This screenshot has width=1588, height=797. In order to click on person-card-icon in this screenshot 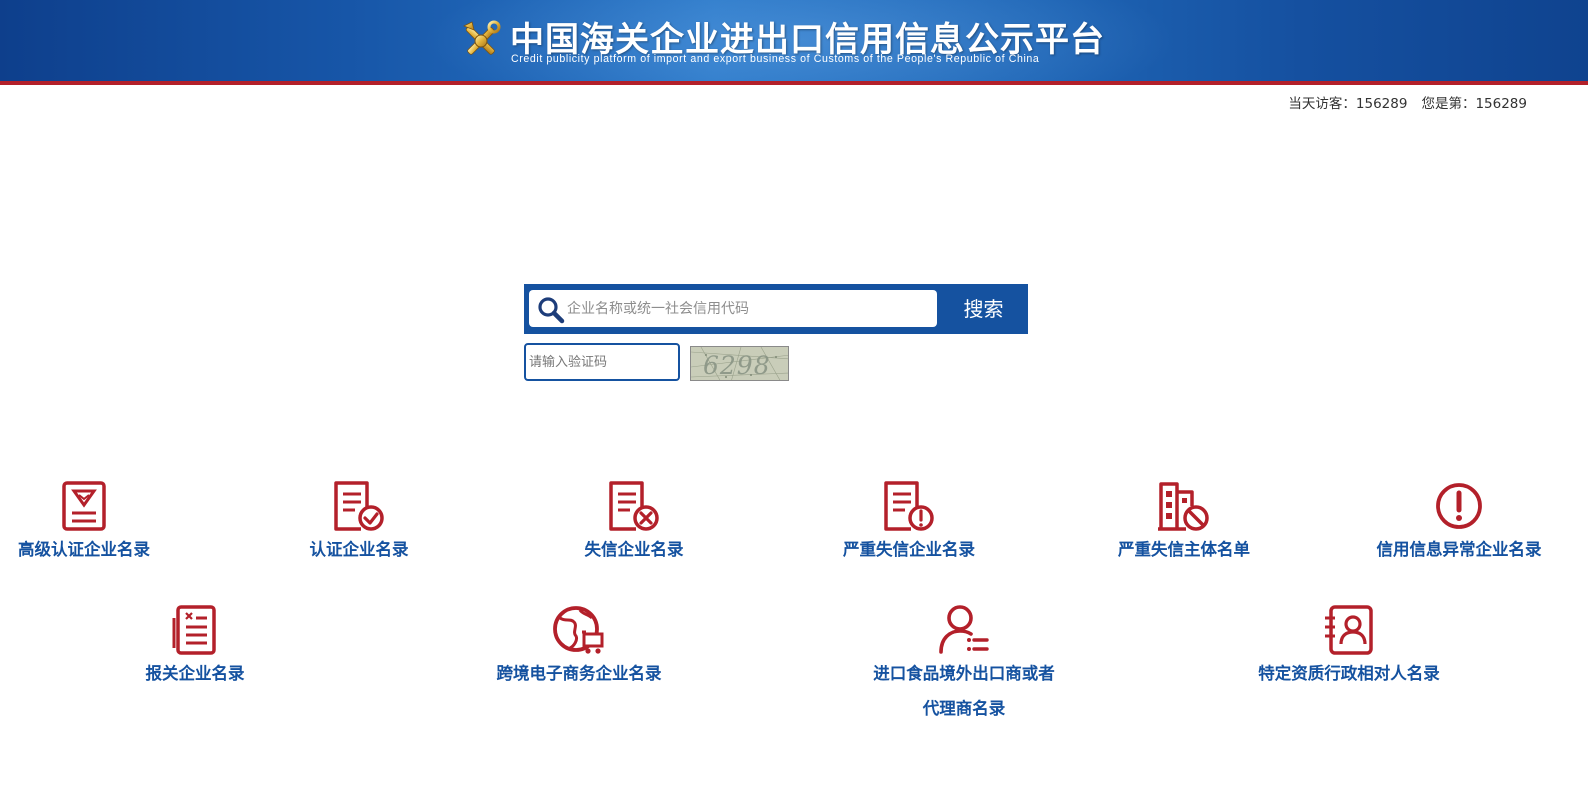, I will do `click(1349, 630)`.